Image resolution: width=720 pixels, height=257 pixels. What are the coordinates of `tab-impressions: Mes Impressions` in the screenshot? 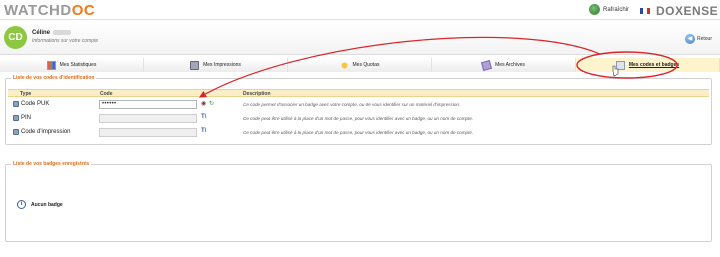 It's located at (216, 65).